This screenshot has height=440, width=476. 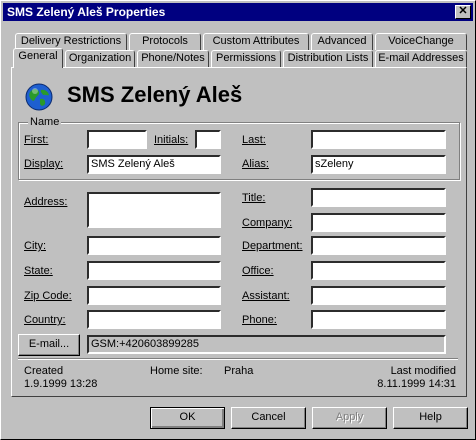 I want to click on phone-field, so click(x=378, y=319).